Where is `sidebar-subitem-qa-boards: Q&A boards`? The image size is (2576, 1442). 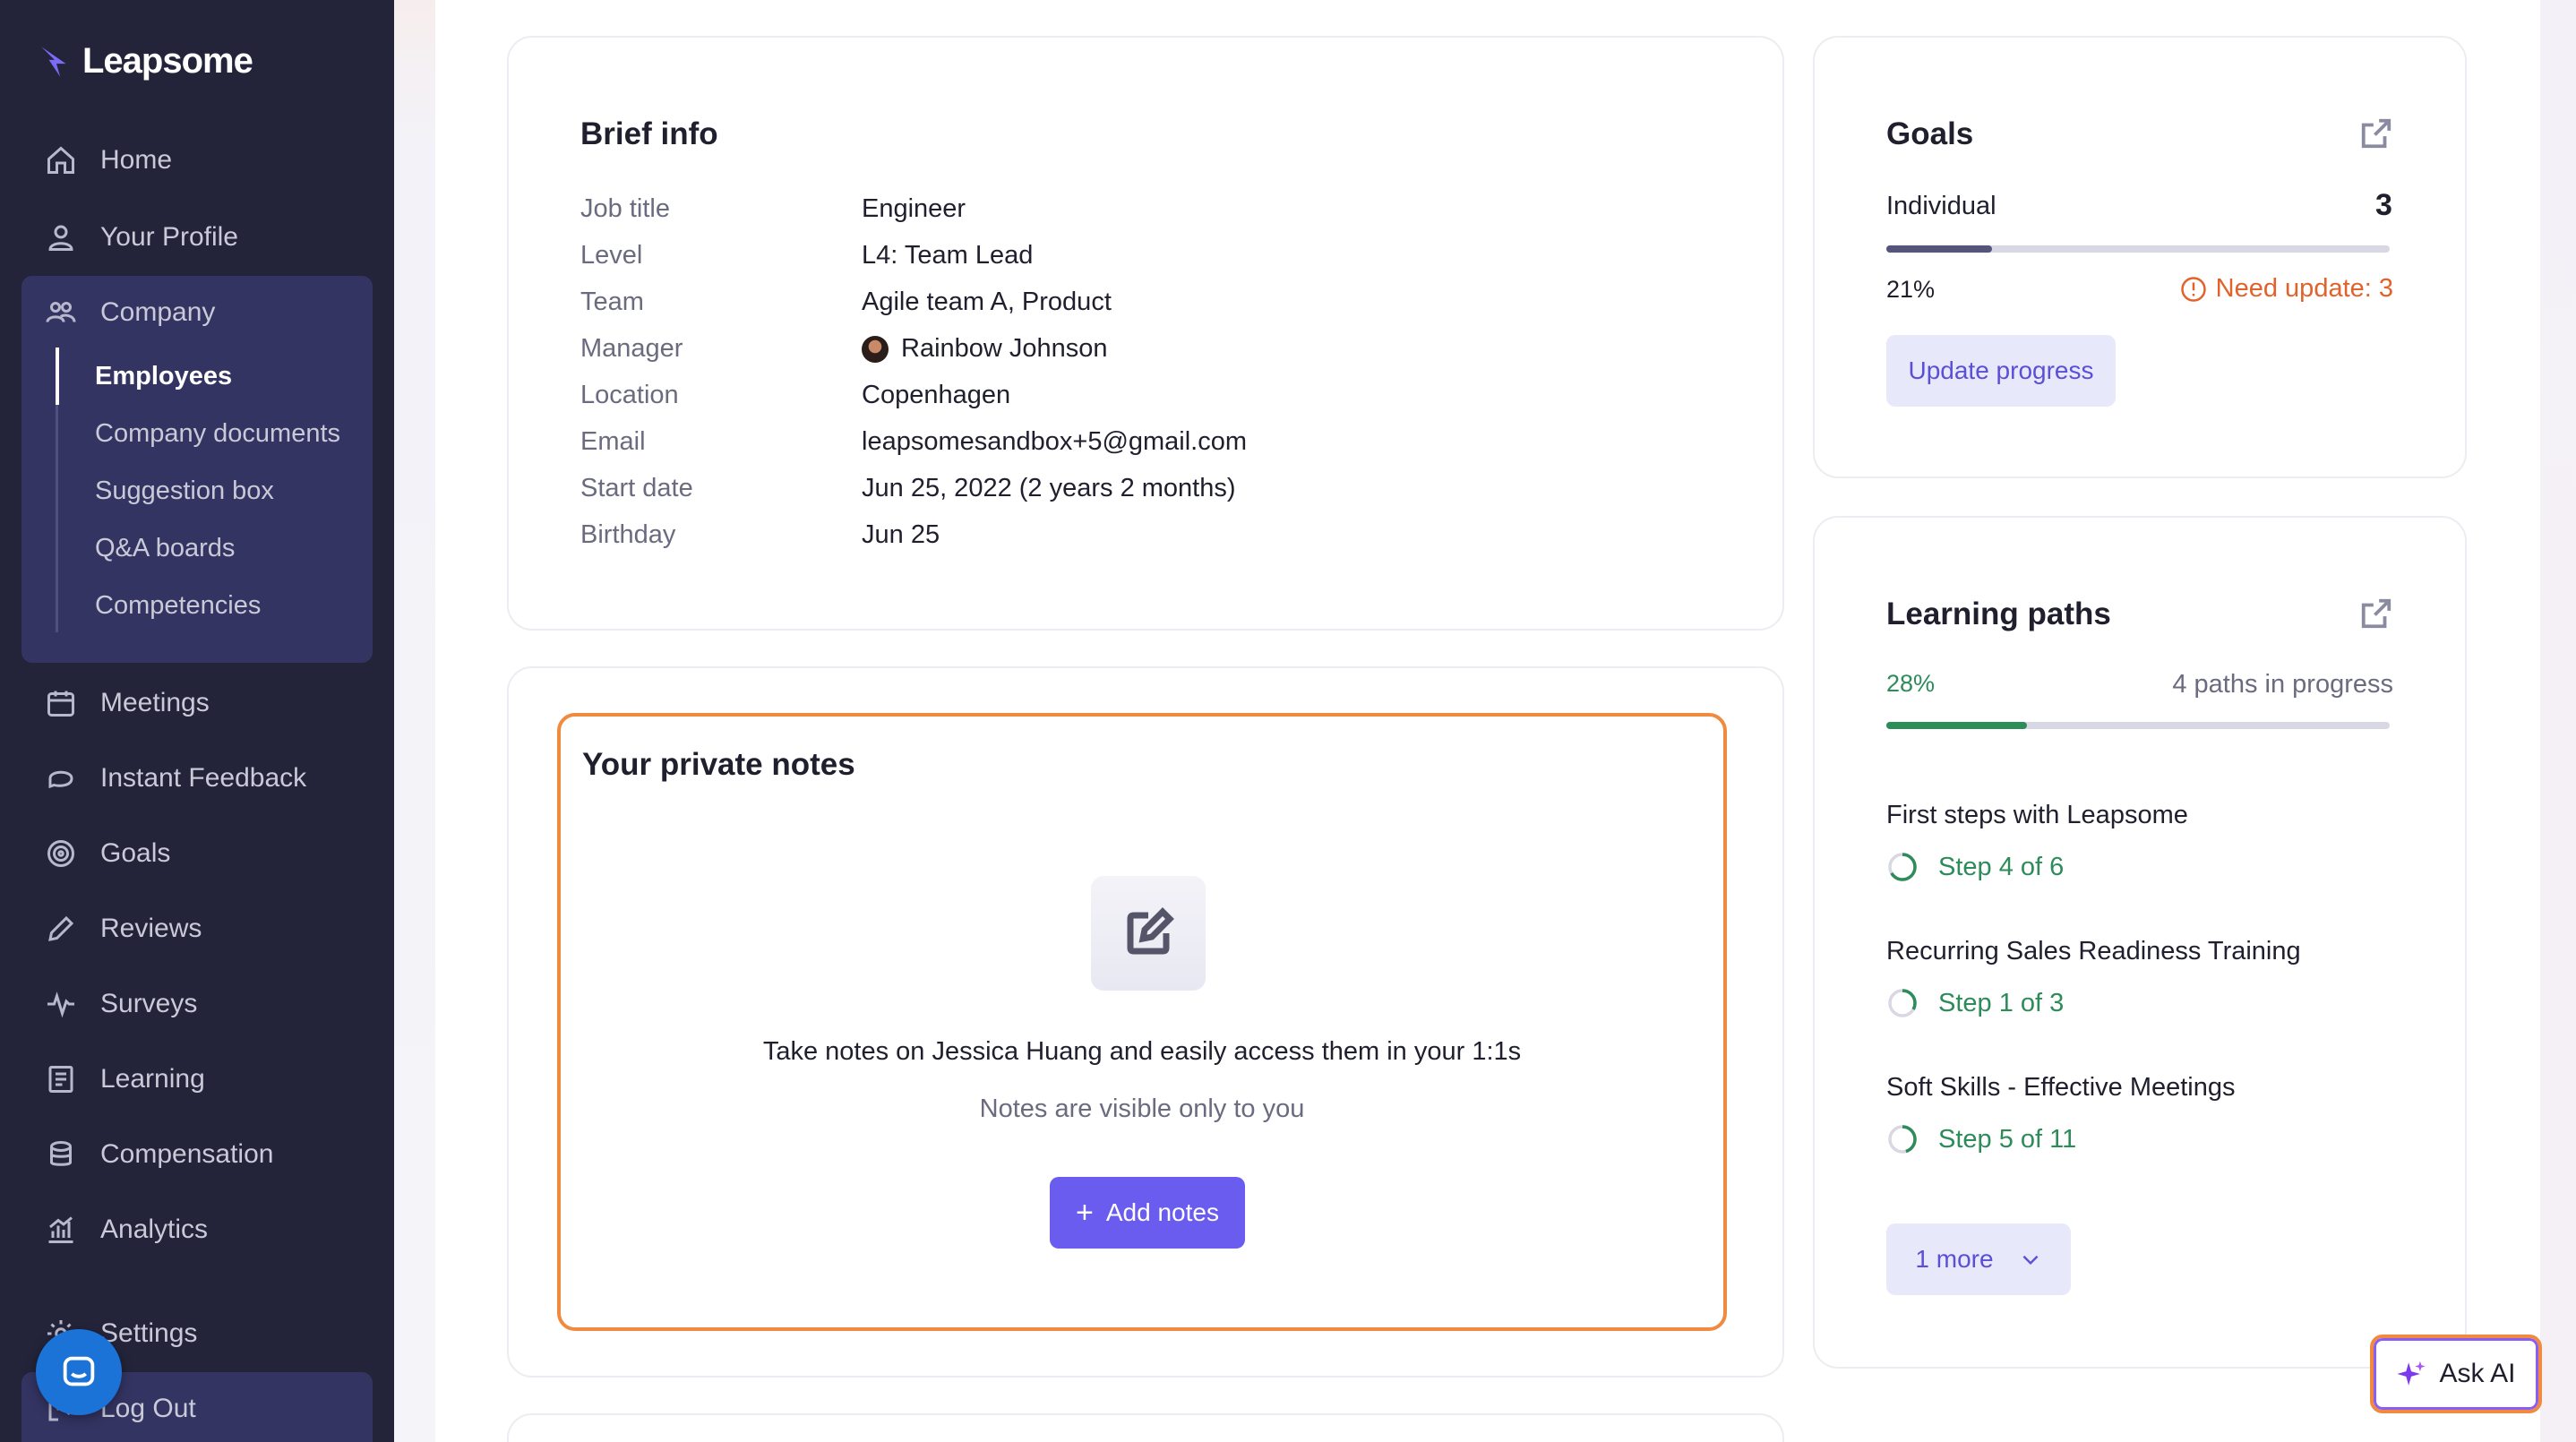 sidebar-subitem-qa-boards: Q&A boards is located at coordinates (165, 548).